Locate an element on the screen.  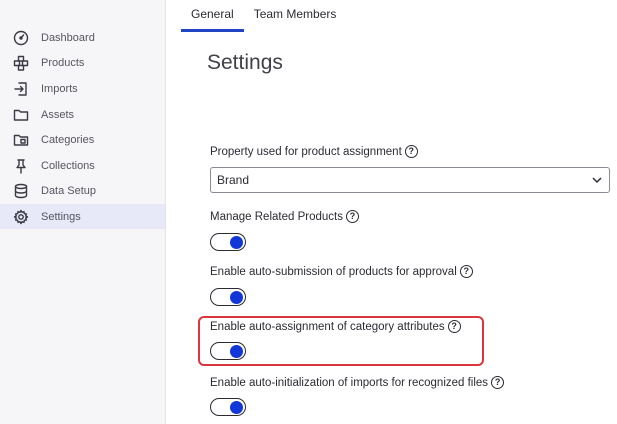
sidebar-item-label: Assets is located at coordinates (58, 114).